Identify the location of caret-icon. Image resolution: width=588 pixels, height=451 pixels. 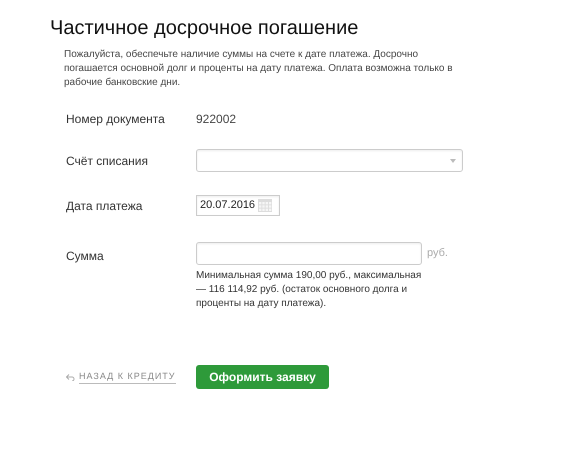
(453, 160).